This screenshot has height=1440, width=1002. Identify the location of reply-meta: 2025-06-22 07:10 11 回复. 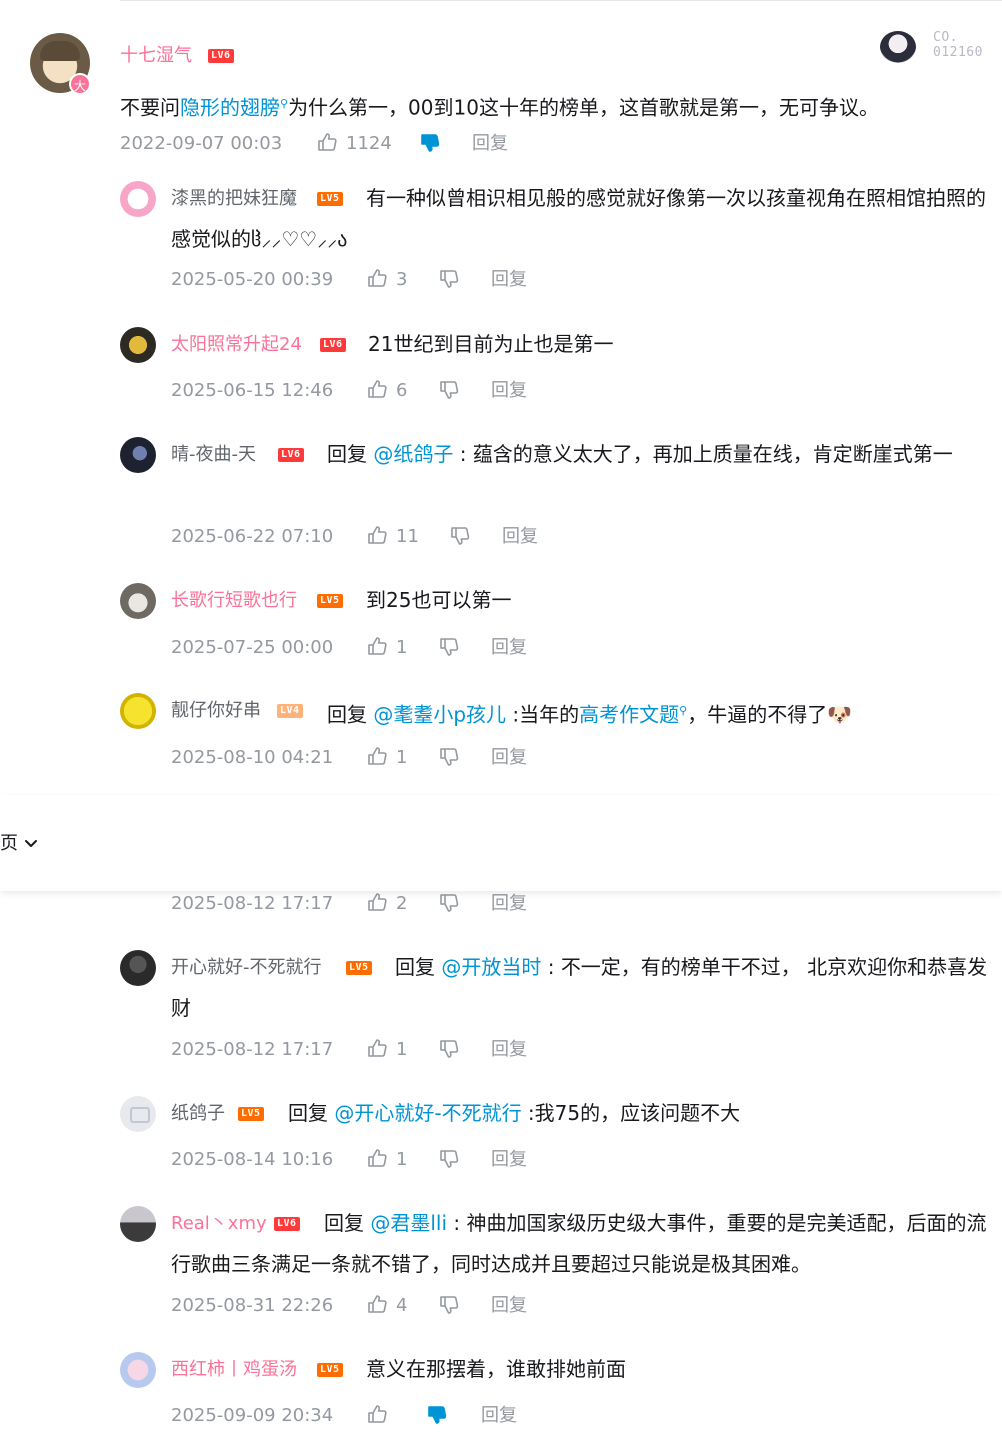
(371, 537).